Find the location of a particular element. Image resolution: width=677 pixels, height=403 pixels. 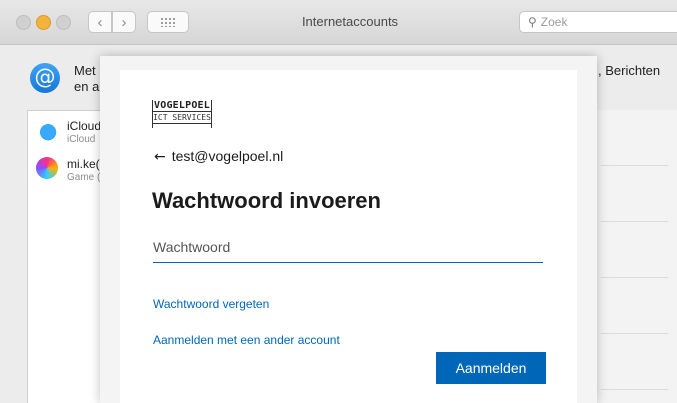

back-button: ‹ is located at coordinates (100, 22).